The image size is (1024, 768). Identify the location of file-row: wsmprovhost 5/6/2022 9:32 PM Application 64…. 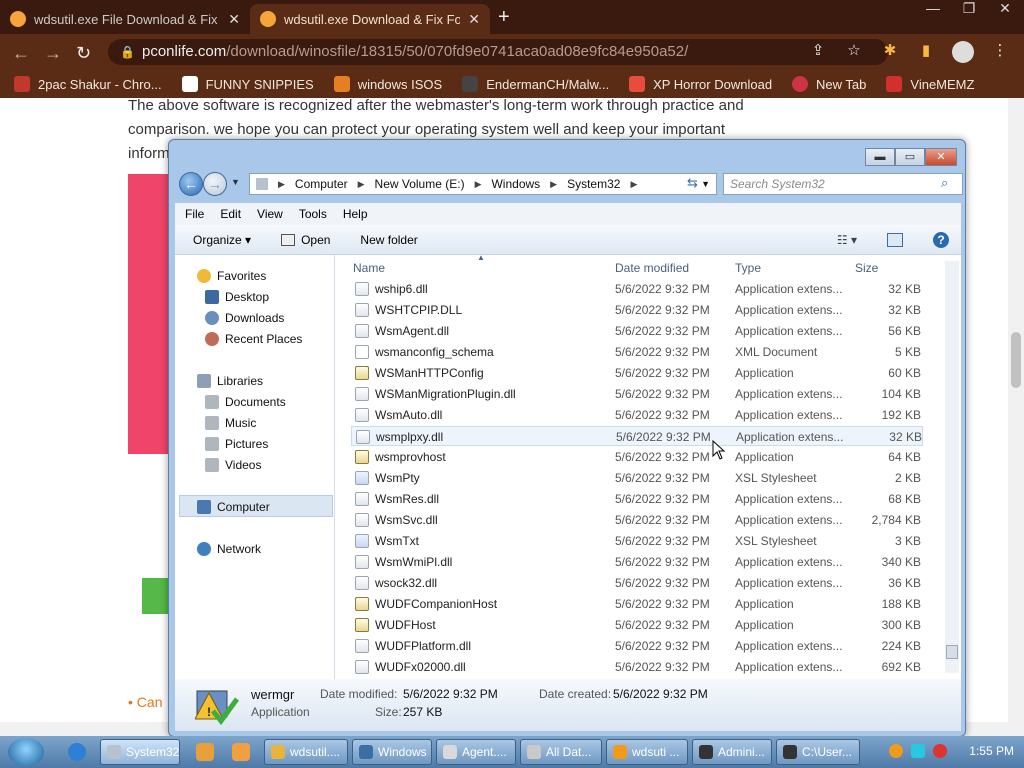
(637, 457).